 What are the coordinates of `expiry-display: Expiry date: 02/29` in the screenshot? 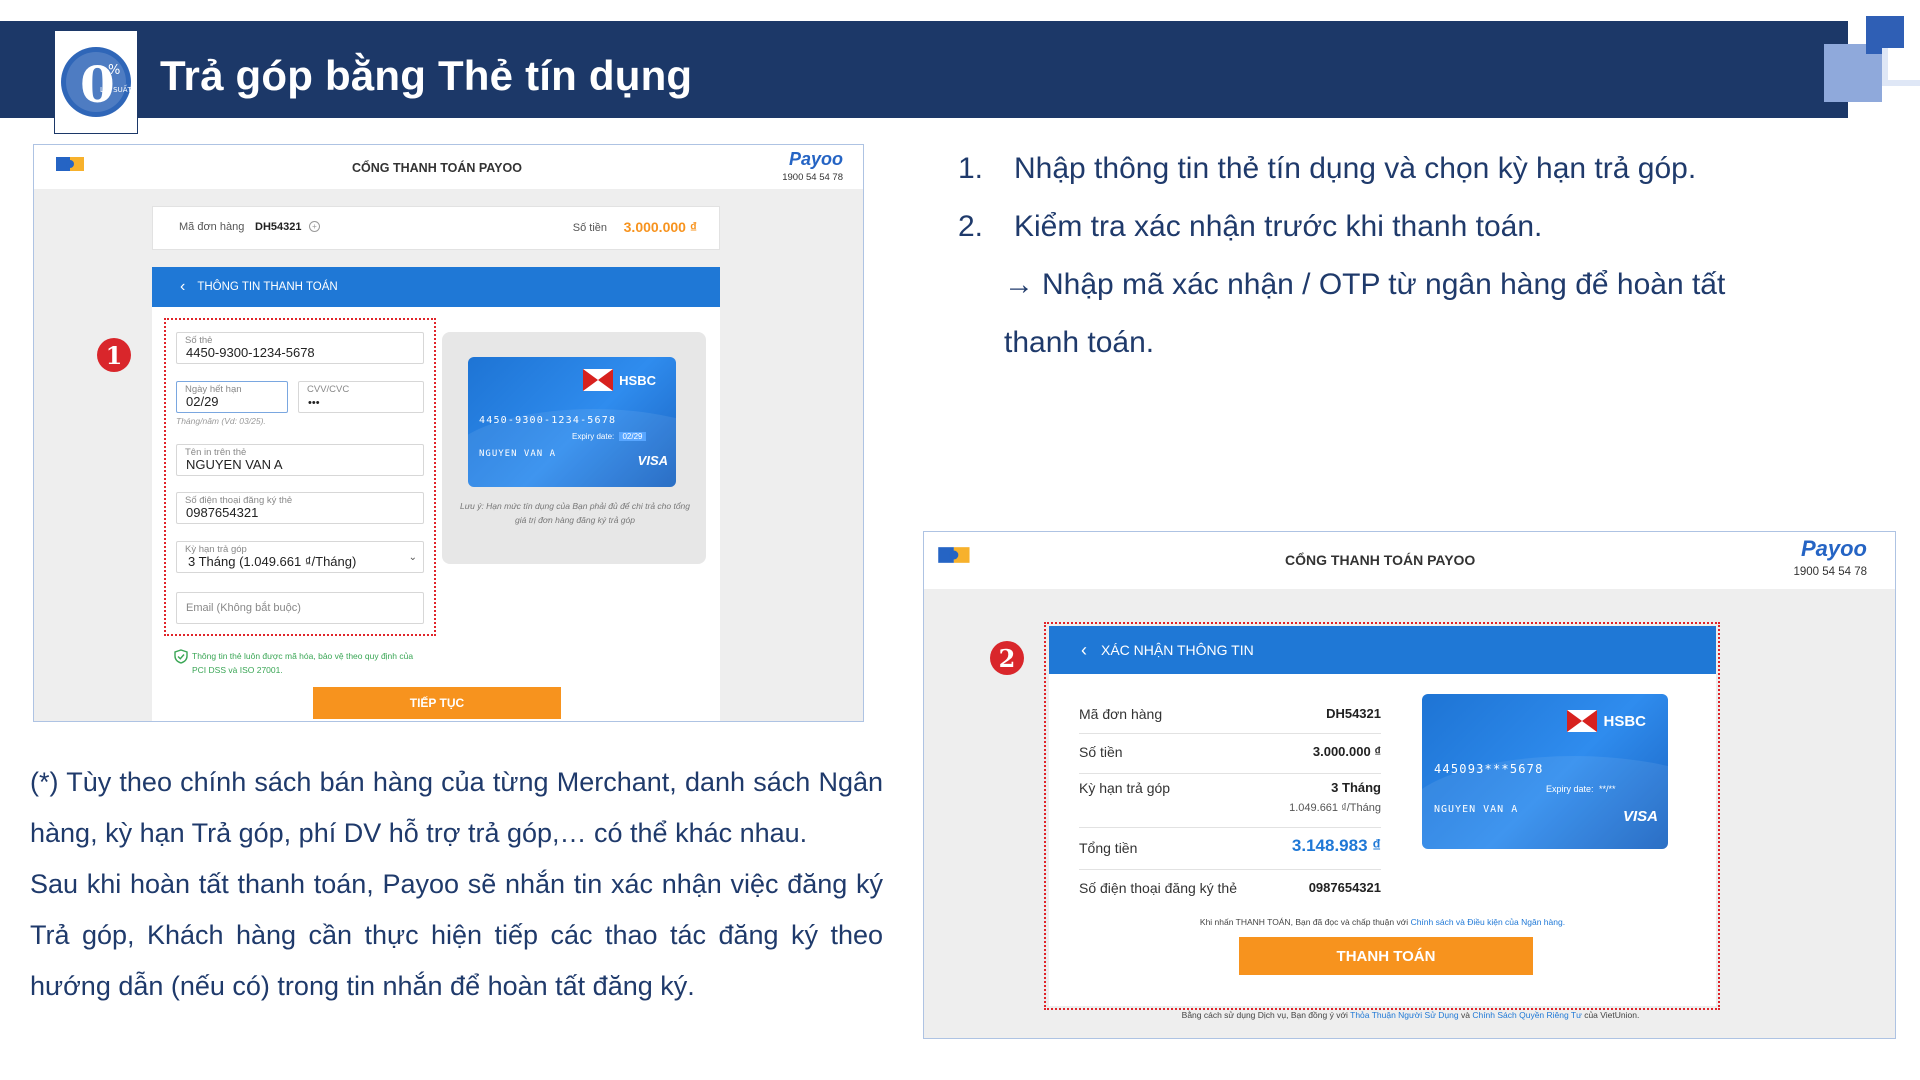 It's located at (609, 436).